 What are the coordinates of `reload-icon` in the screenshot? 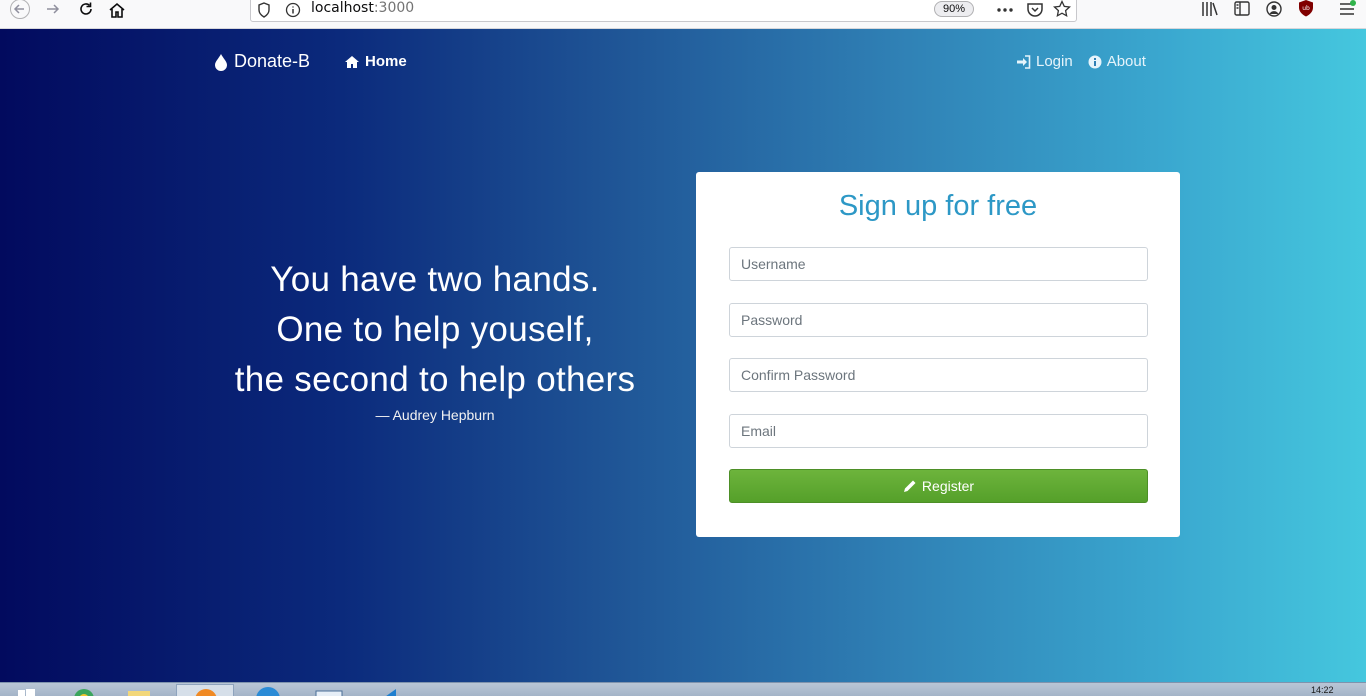 It's located at (86, 8).